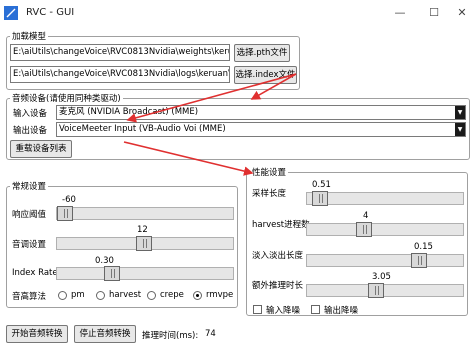  Describe the element at coordinates (197, 295) in the screenshot. I see `radio-rmvpe` at that location.